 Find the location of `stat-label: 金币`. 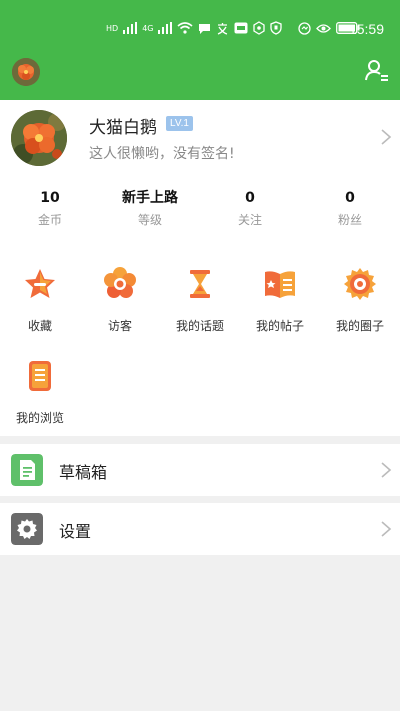

stat-label: 金币 is located at coordinates (49, 220).